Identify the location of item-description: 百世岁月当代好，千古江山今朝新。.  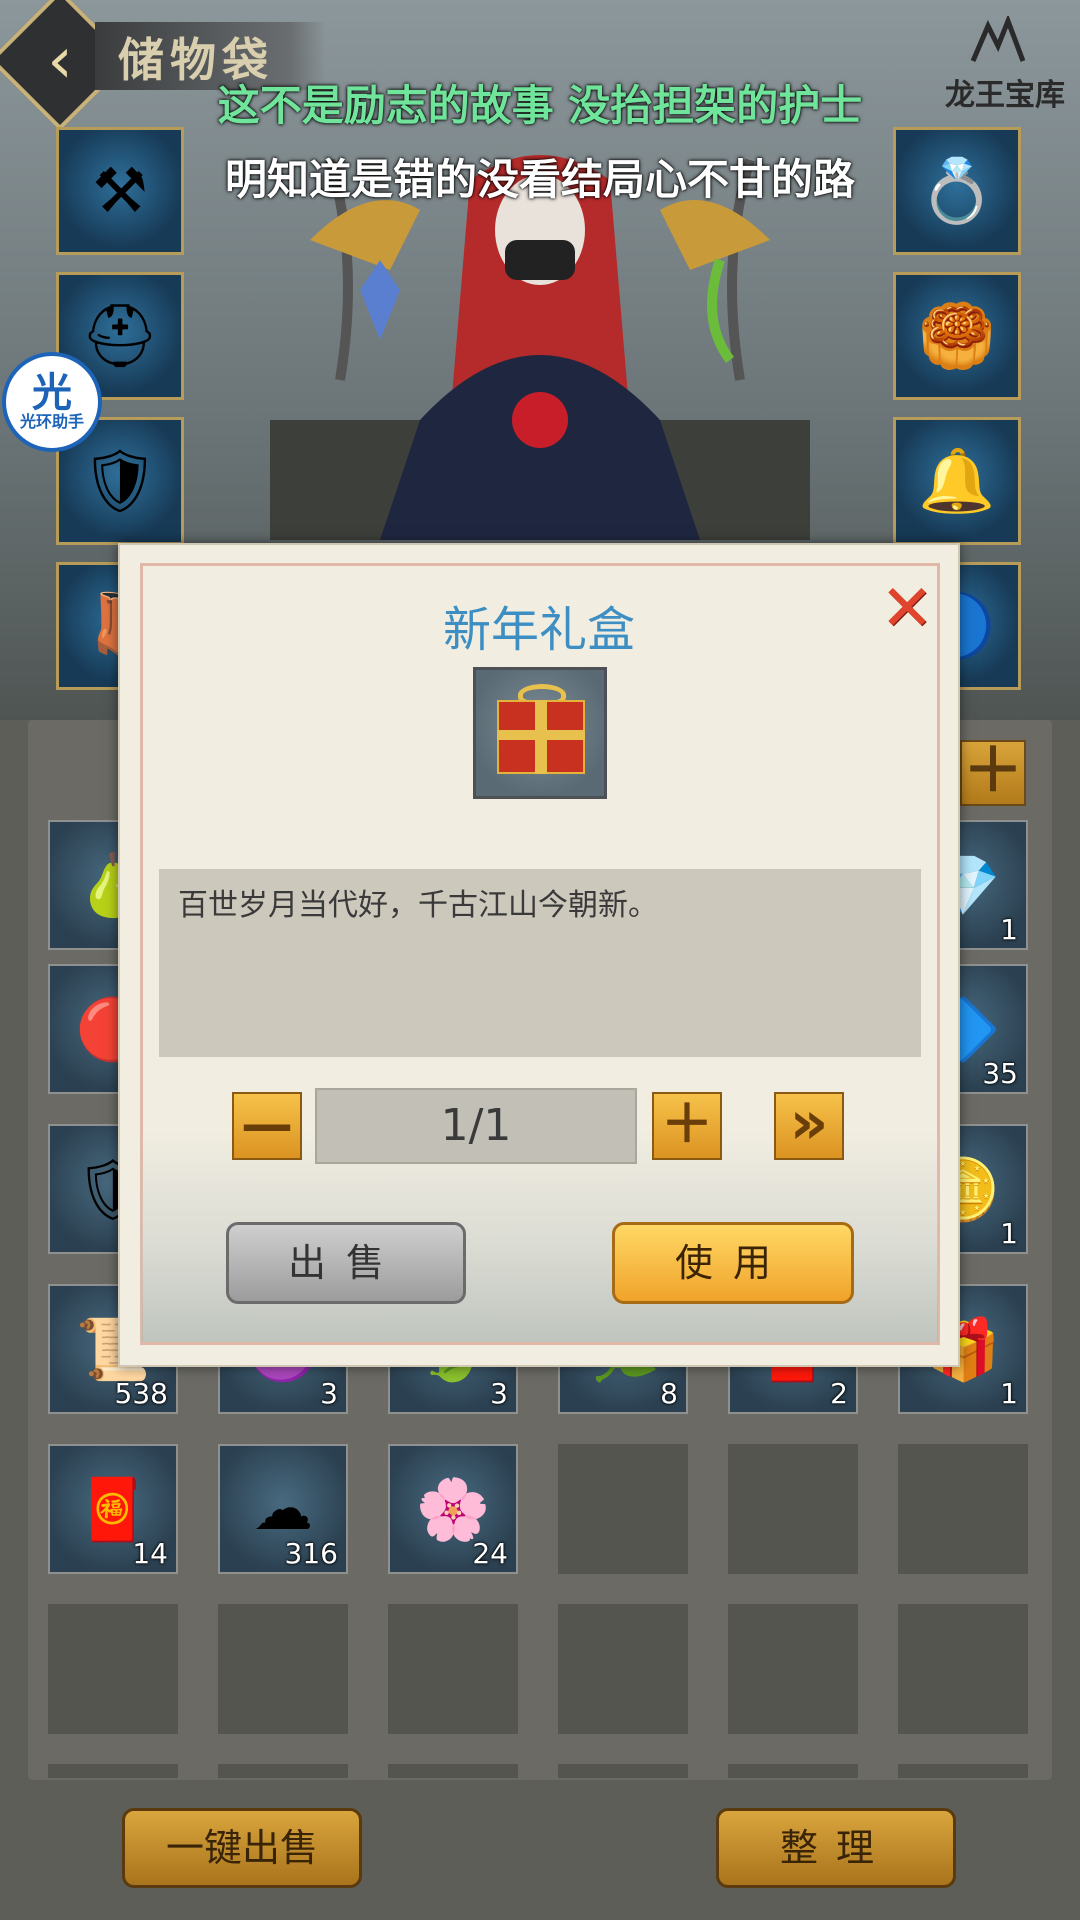
(418, 905).